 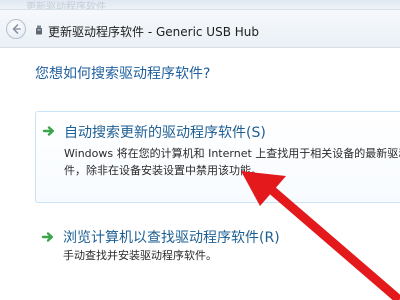 I want to click on browse-computer-option: 浏览计算机以查找驱动程序软件(R) 手动查找并安装驱动程序软件。, so click(x=217, y=242).